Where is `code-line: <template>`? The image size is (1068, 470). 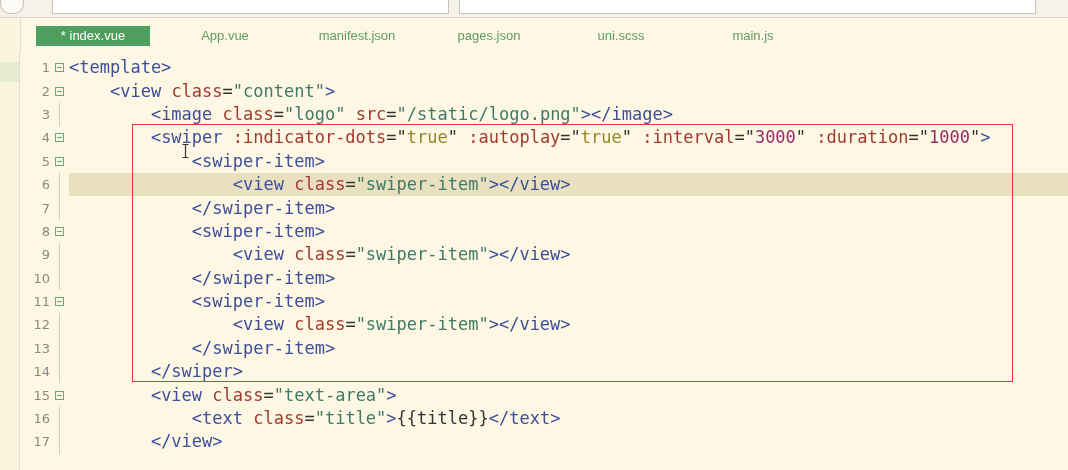 code-line: <template> is located at coordinates (120, 68).